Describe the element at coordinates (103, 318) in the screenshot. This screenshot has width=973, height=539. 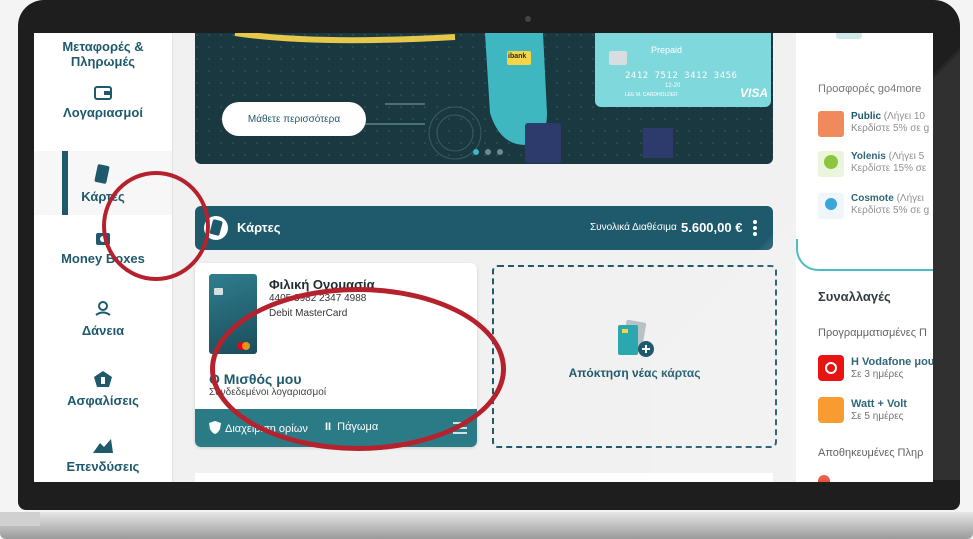
I see `sidebar-item-loans: Δάνεια` at that location.